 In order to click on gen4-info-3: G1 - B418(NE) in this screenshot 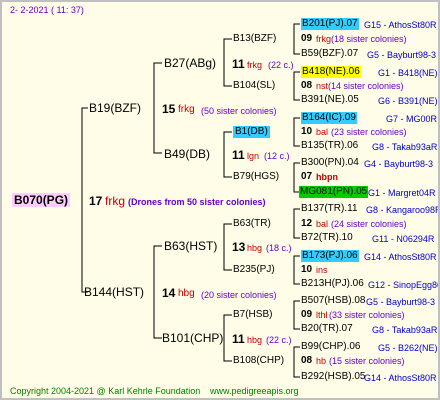, I will do `click(408, 73)`.